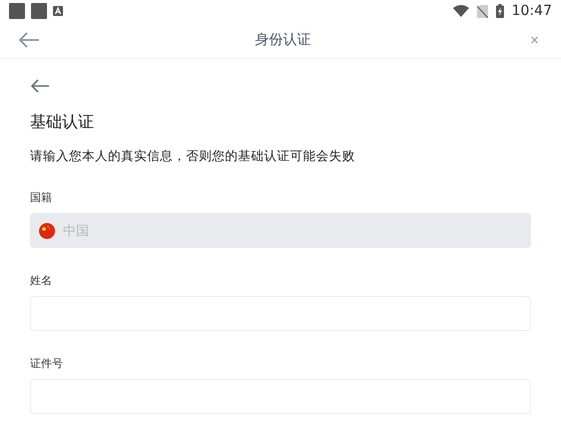  I want to click on status-time: 10:47, so click(532, 11).